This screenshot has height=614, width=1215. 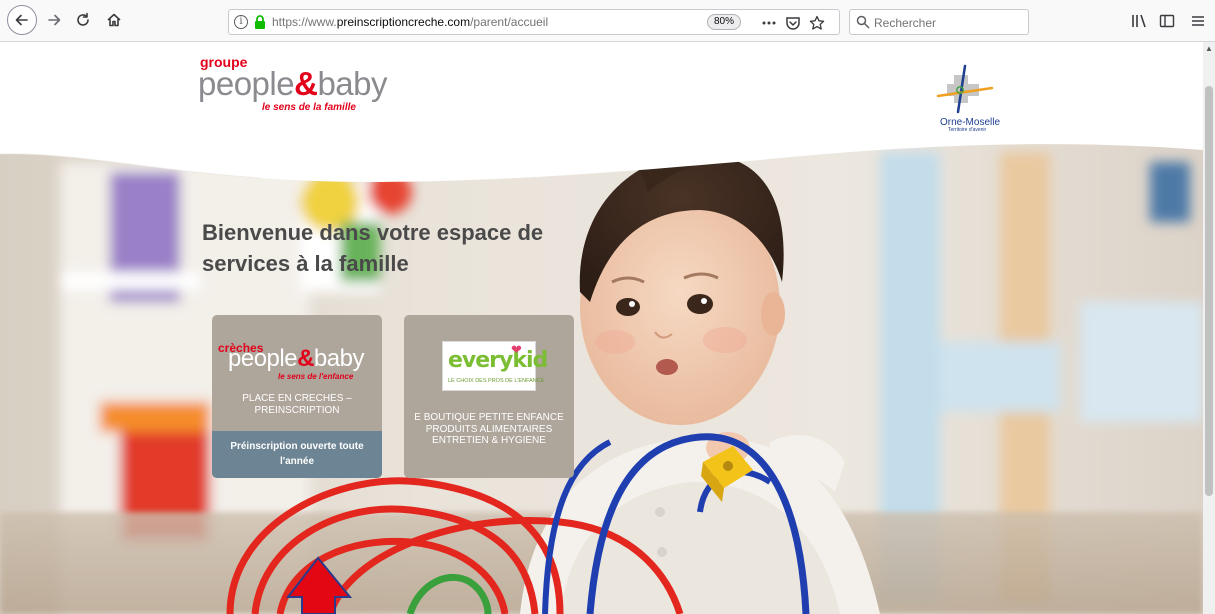 I want to click on everykid-logo-text: everykid, so click(x=498, y=360).